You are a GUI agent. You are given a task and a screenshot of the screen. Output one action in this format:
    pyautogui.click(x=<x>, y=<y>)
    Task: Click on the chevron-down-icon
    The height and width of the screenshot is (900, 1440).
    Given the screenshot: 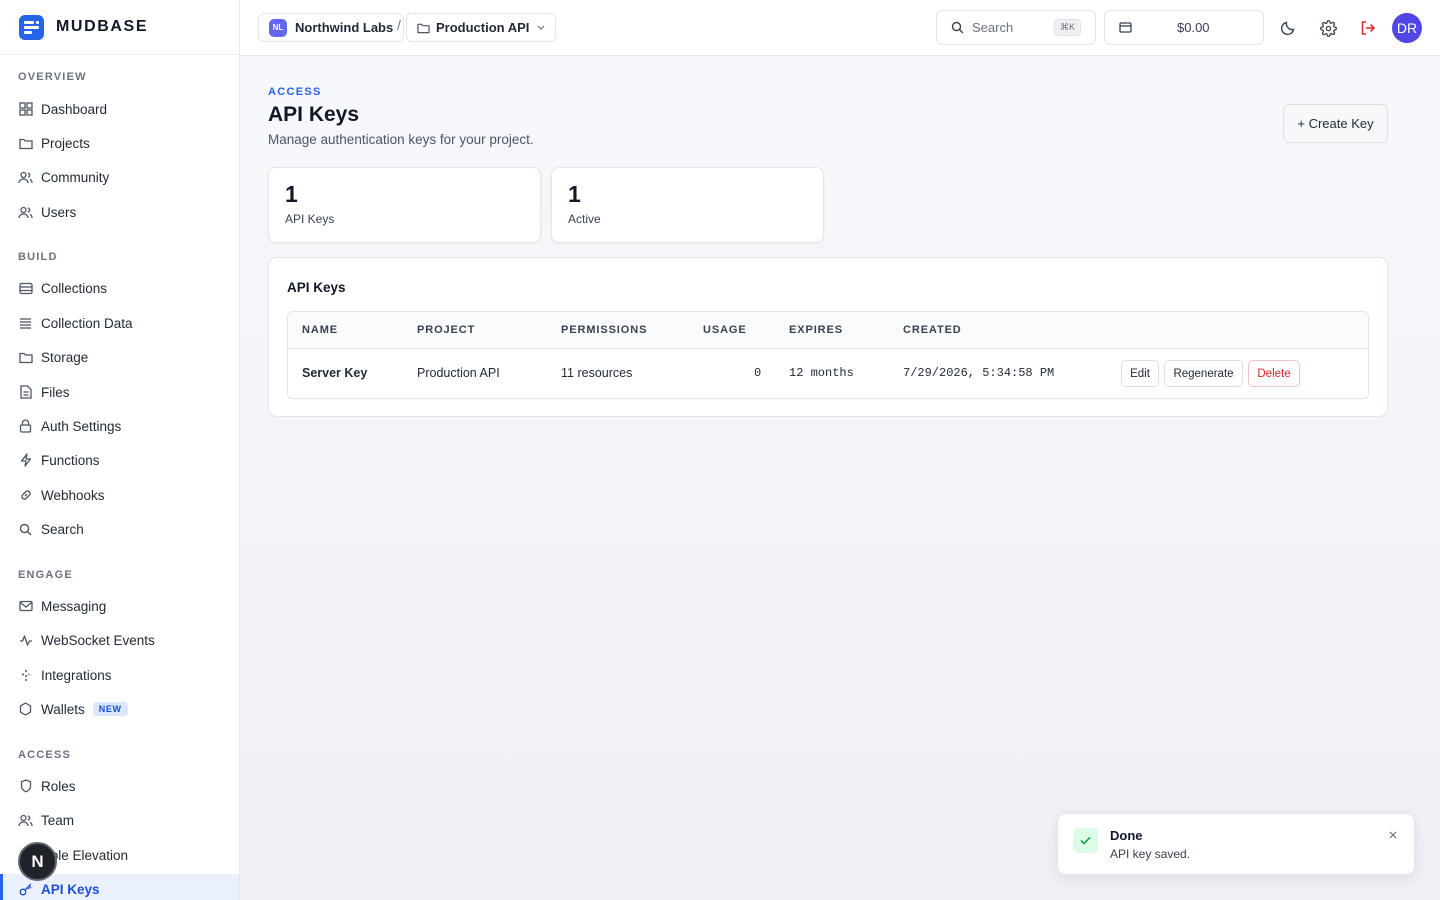 What is the action you would take?
    pyautogui.click(x=541, y=27)
    